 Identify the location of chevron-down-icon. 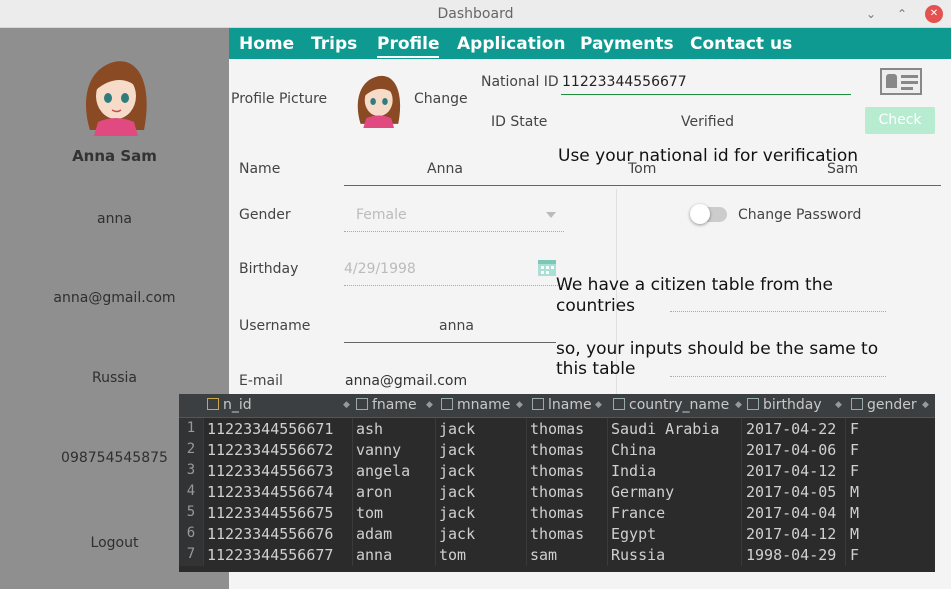
(551, 215).